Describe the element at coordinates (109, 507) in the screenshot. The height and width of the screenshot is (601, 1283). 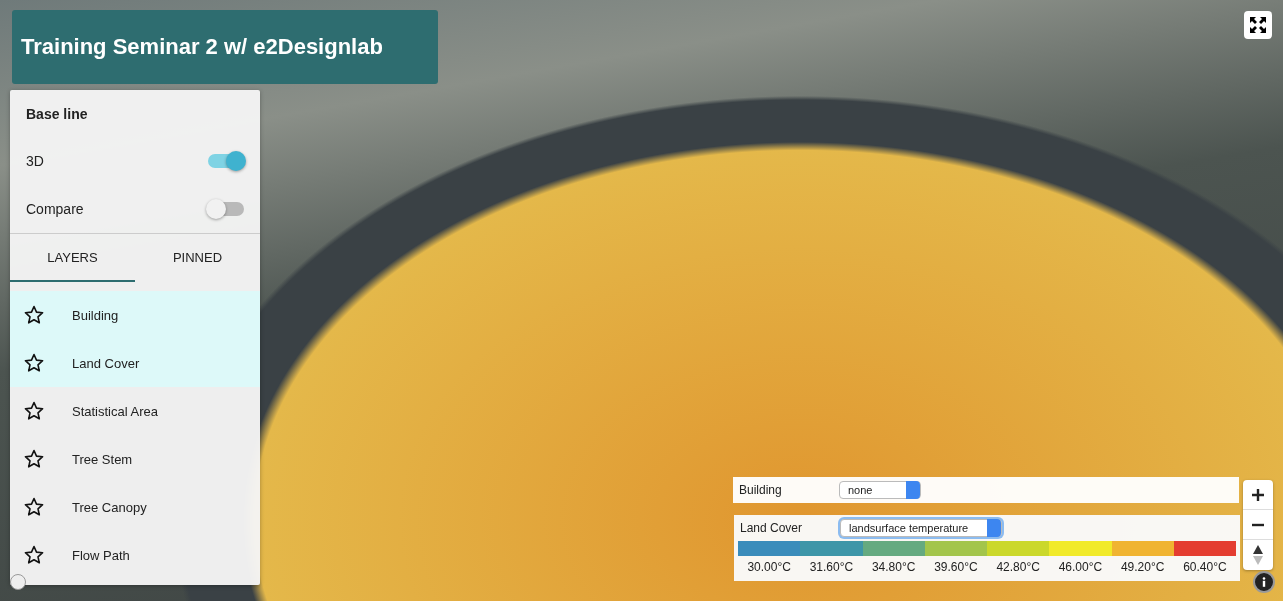
I see `layer-name: Tree Canopy` at that location.